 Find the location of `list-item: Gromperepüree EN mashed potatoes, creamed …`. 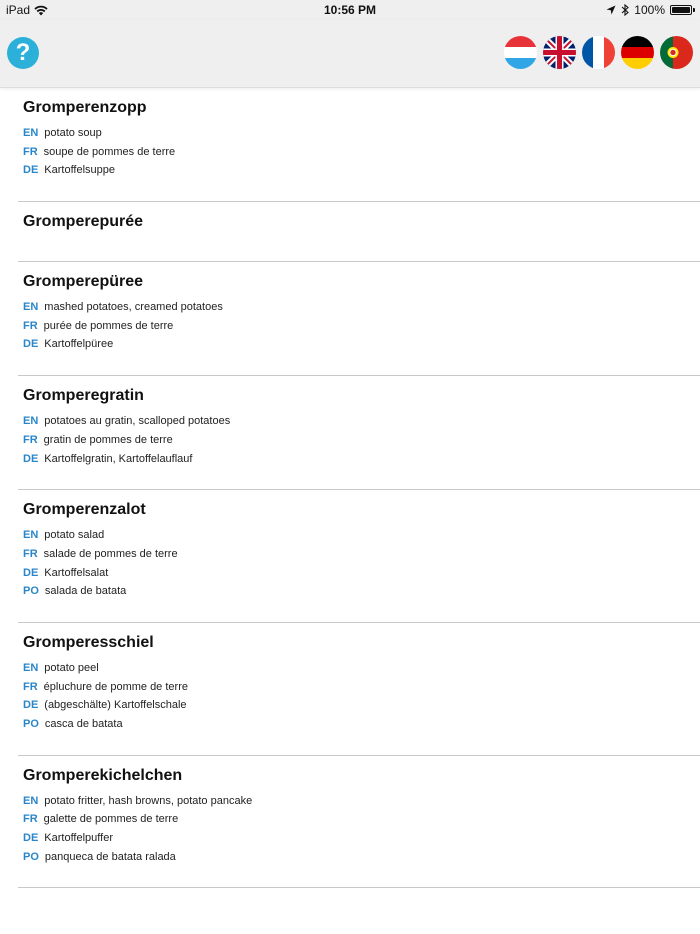

list-item: Gromperepüree EN mashed potatoes, creamed … is located at coordinates (359, 319).